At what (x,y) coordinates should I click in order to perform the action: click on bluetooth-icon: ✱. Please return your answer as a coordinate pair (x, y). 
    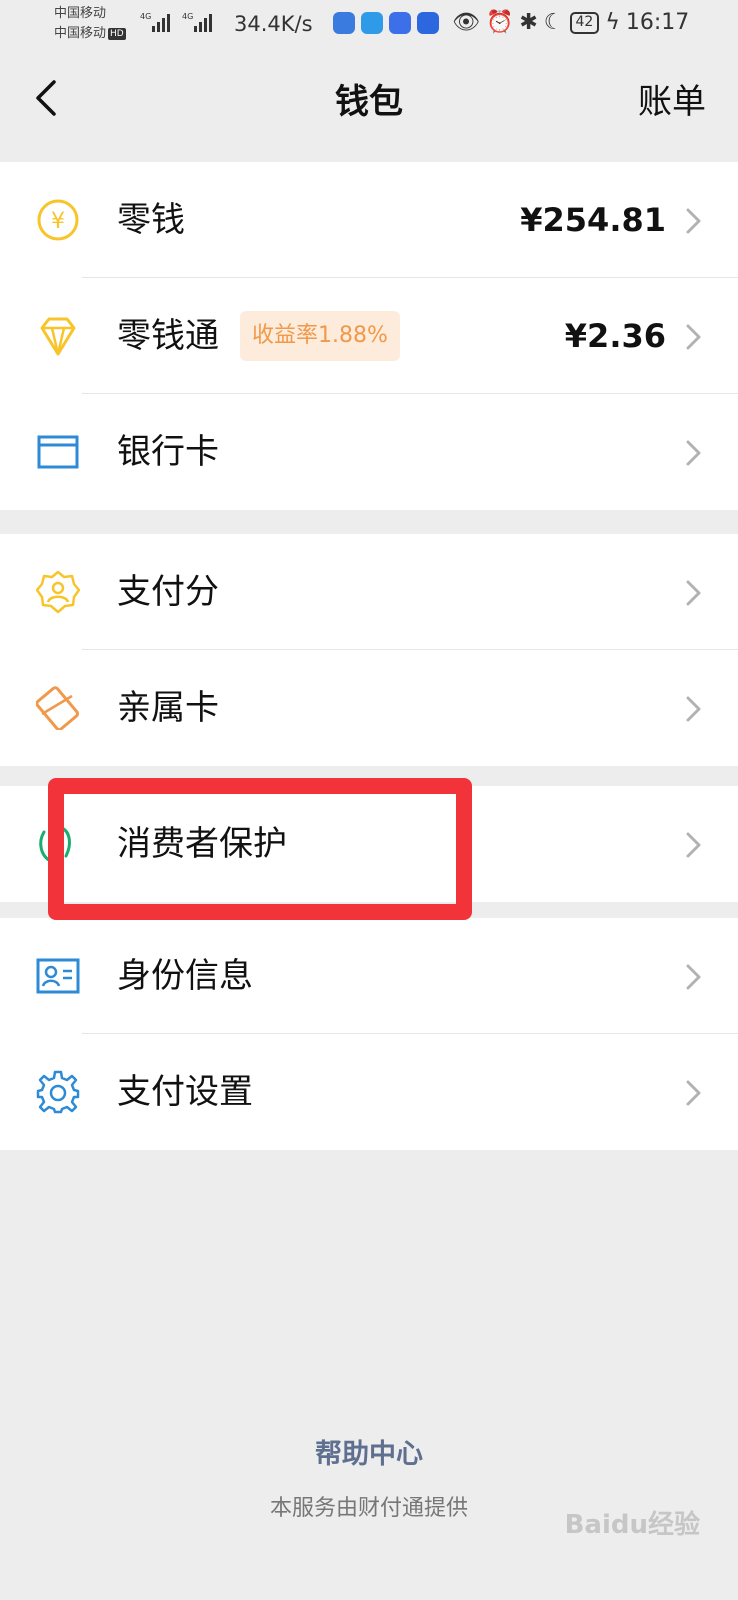
    Looking at the image, I should click on (528, 22).